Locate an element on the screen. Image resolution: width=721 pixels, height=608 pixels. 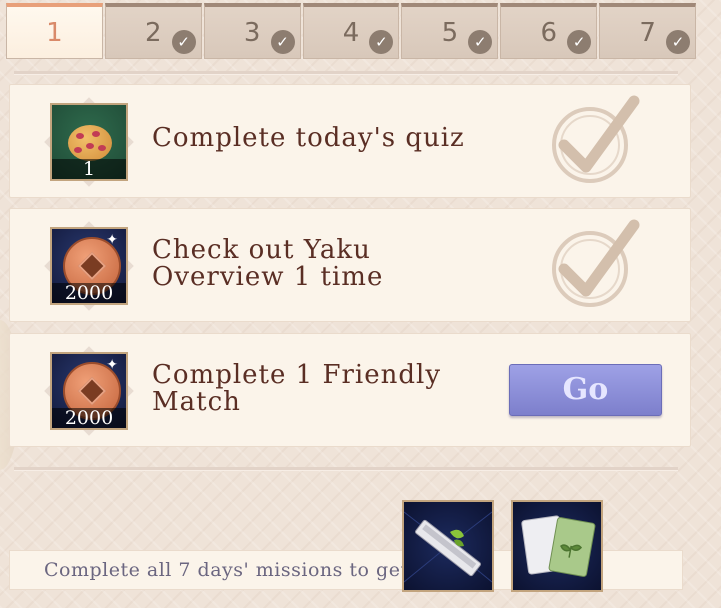
cookie-icon: 1 is located at coordinates (89, 142).